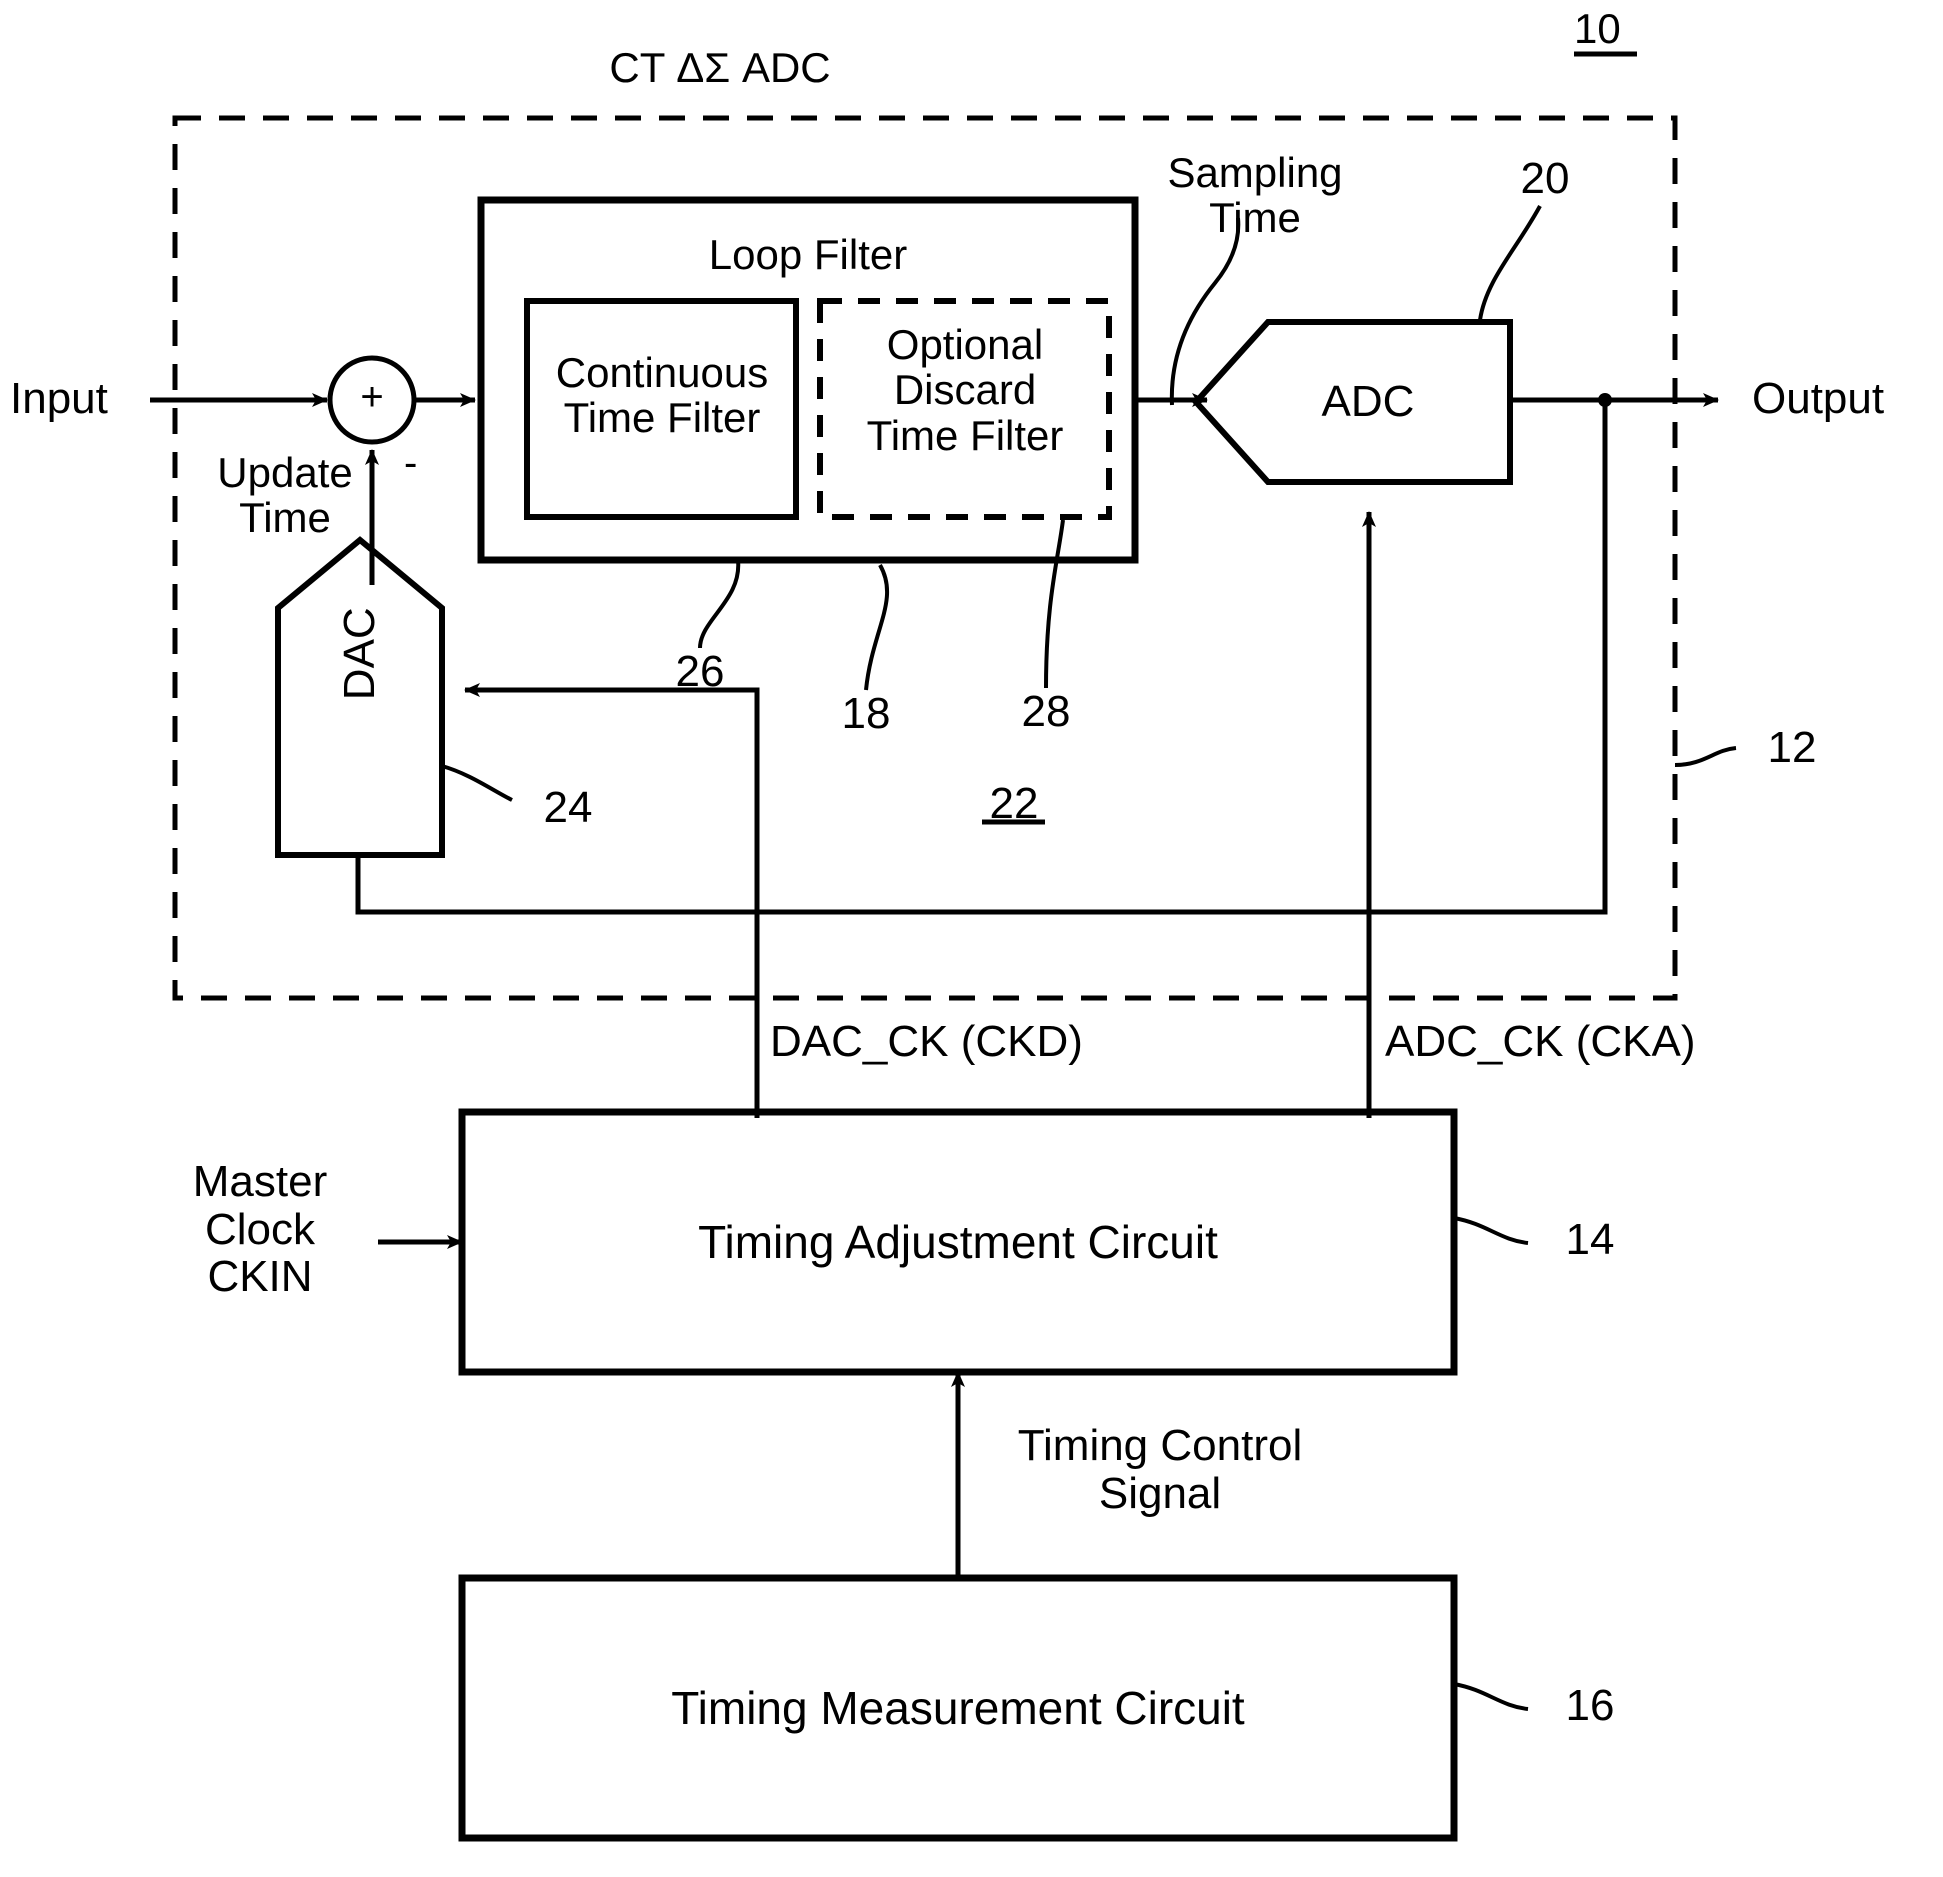 Image resolution: width=1943 pixels, height=1877 pixels. What do you see at coordinates (1818, 398) in the screenshot?
I see `output-label: Output` at bounding box center [1818, 398].